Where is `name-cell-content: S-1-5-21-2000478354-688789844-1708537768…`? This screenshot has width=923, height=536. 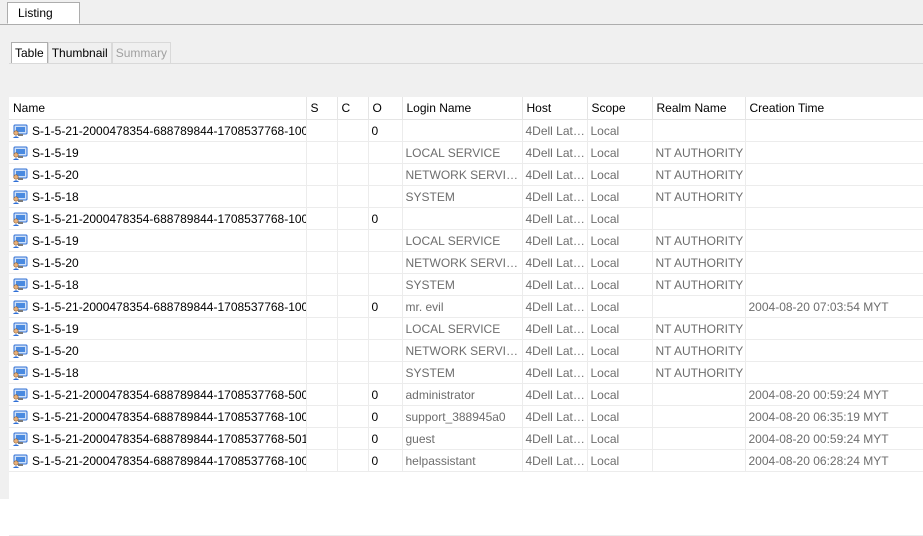
name-cell-content: S-1-5-21-2000478354-688789844-1708537768… is located at coordinates (158, 131).